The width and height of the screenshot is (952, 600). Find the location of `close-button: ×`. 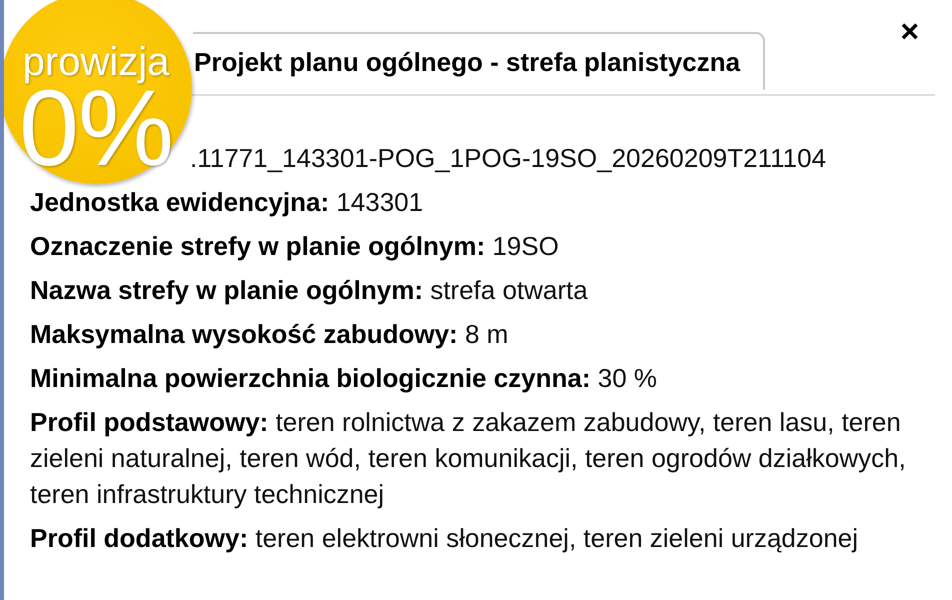

close-button: × is located at coordinates (909, 31).